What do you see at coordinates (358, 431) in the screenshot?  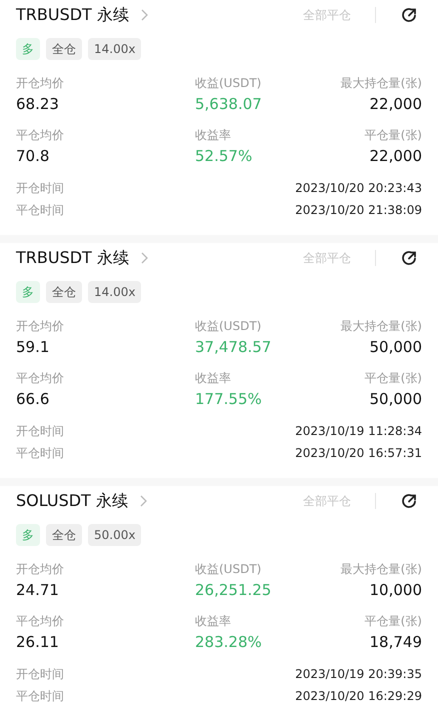 I see `time-value: 2023/10/19 11:28:34` at bounding box center [358, 431].